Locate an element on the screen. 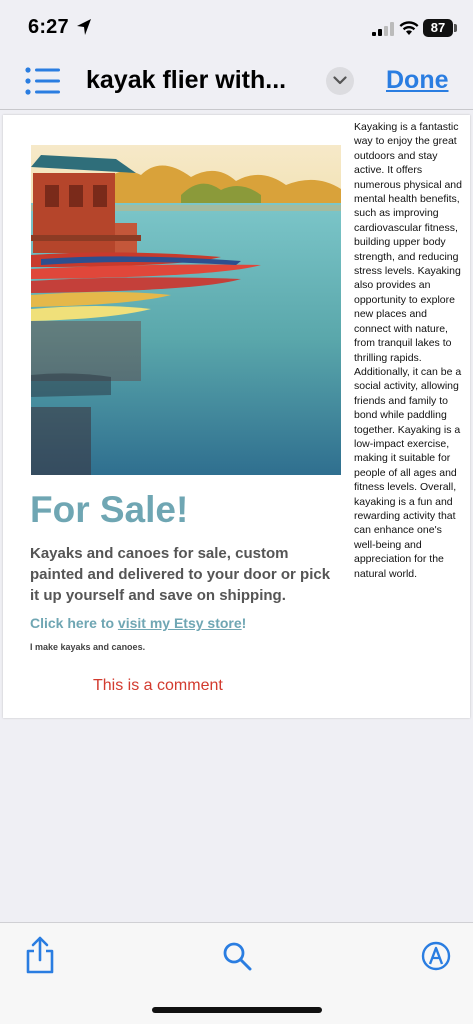  search-icon is located at coordinates (237, 956).